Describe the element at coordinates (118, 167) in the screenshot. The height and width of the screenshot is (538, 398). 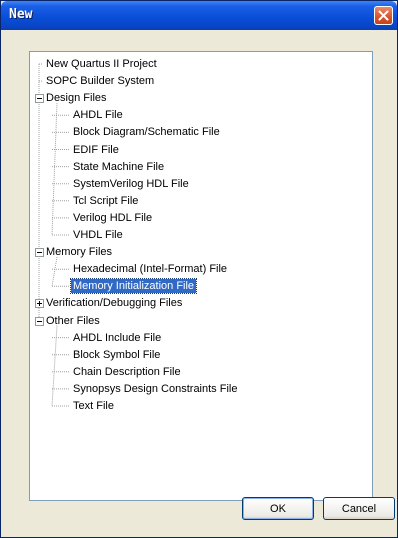
I see `tree-item: State Machine File` at that location.